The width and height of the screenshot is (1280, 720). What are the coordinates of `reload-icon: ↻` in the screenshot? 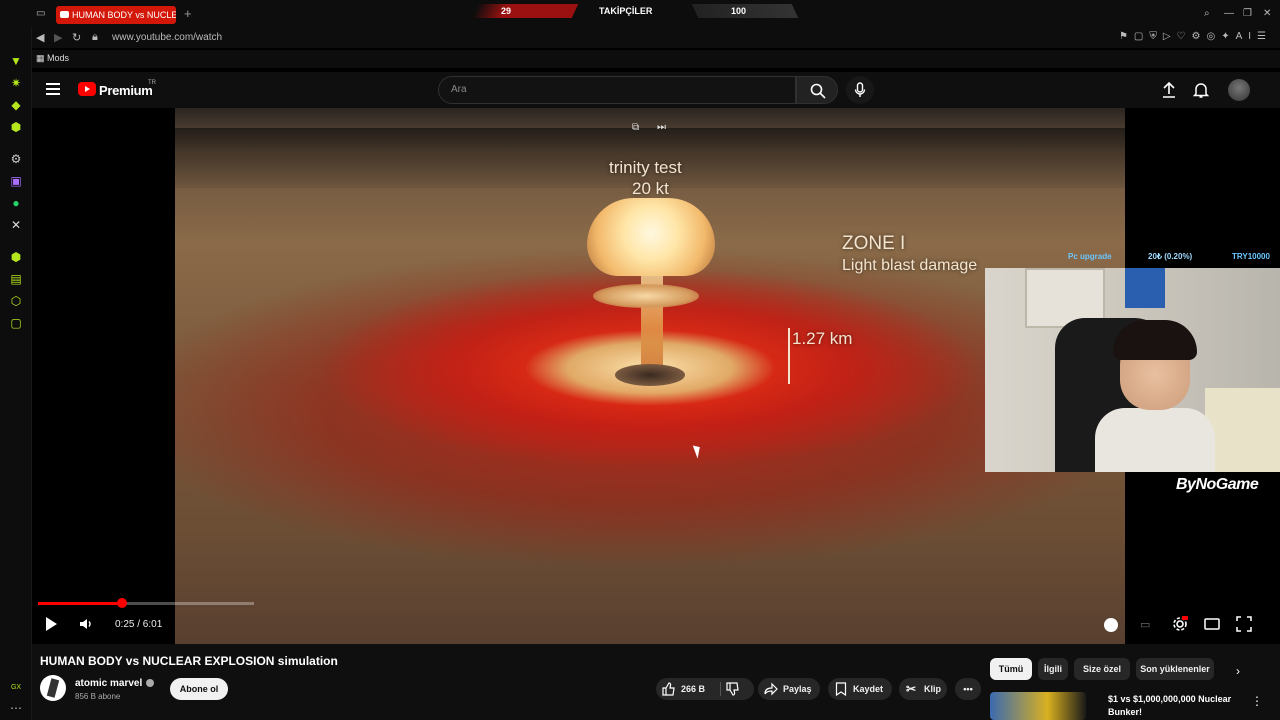 It's located at (76, 37).